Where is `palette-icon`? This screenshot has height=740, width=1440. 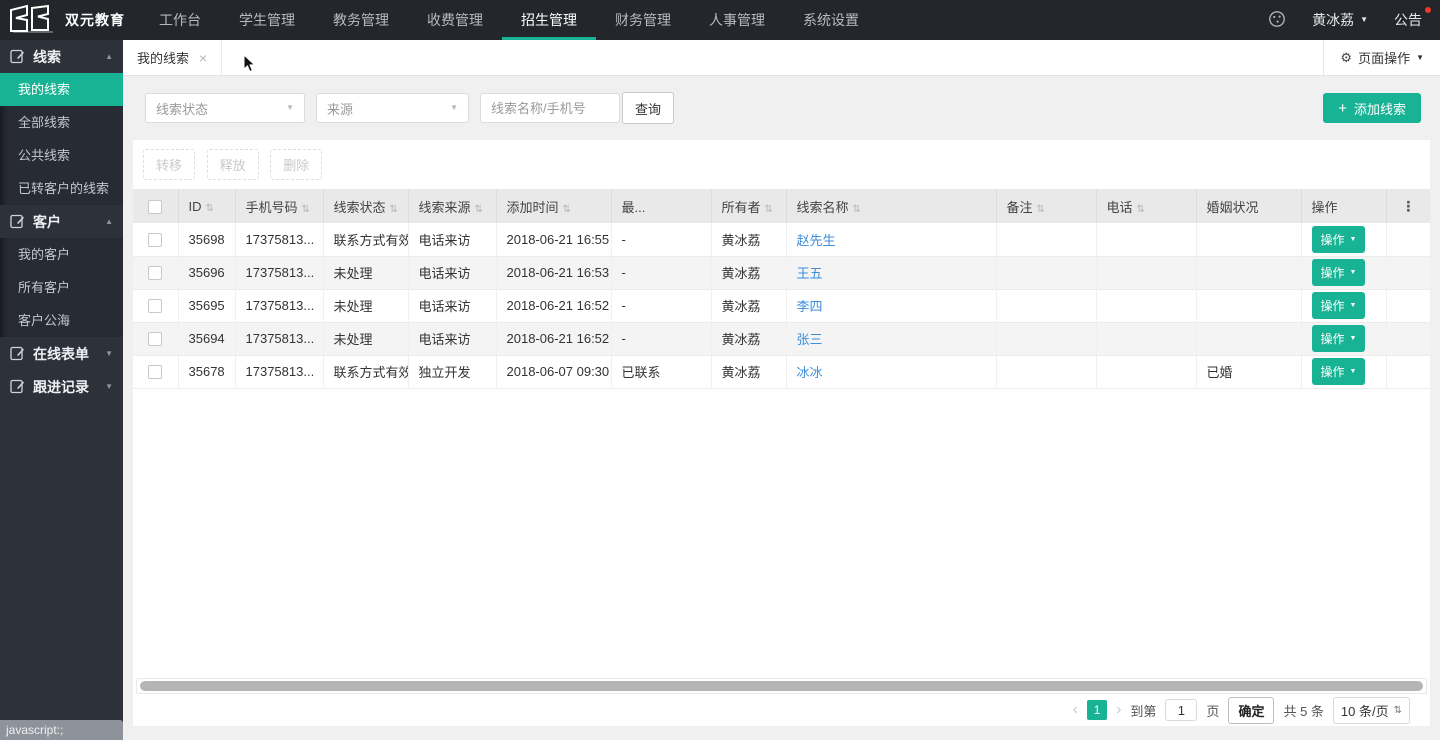
palette-icon is located at coordinates (1277, 20).